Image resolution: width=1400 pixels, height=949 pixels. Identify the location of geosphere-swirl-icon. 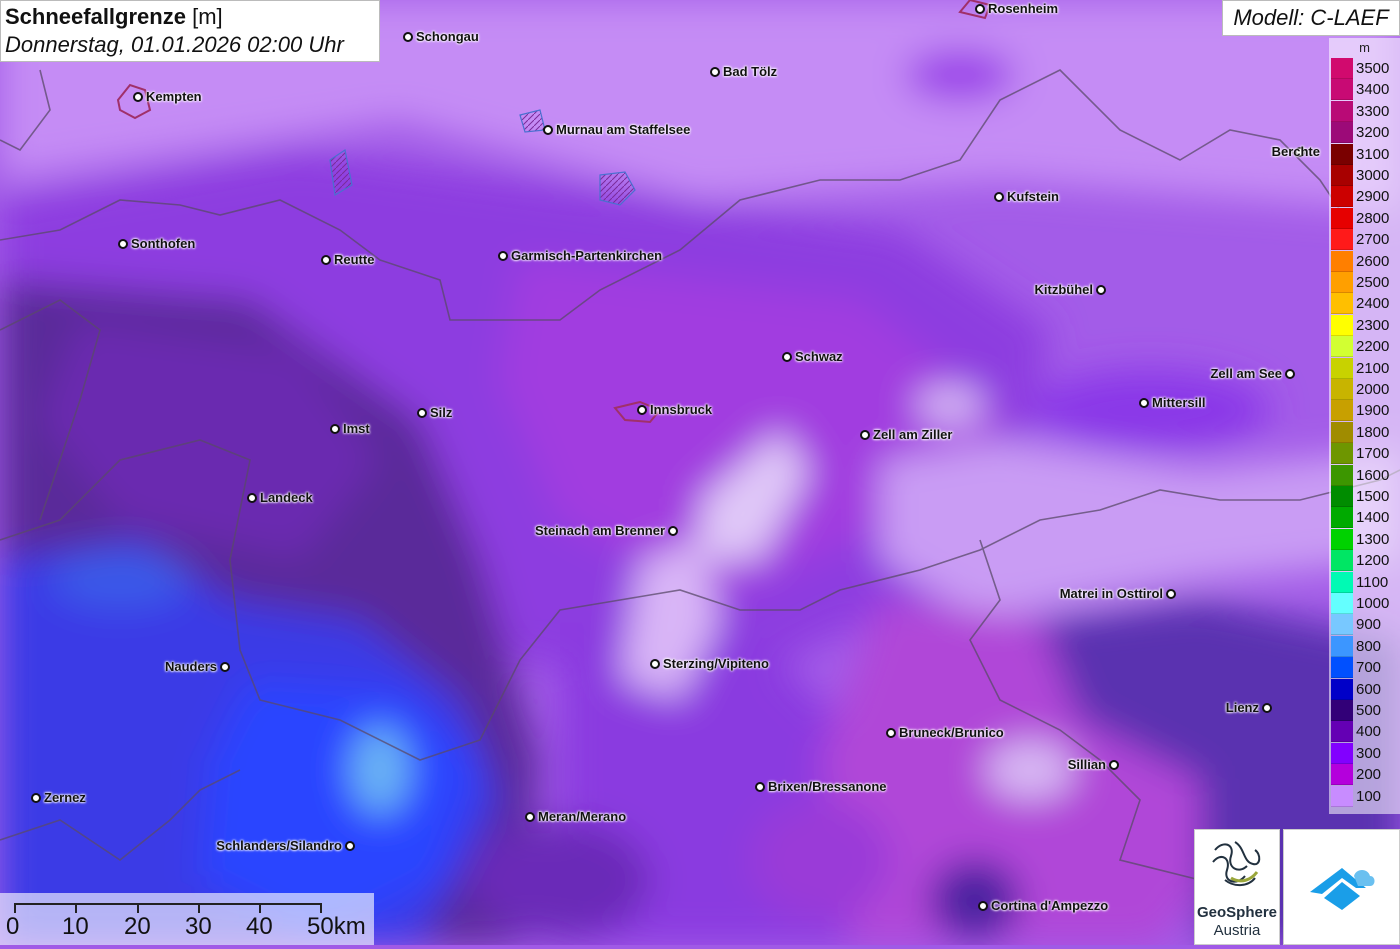
(1236, 863).